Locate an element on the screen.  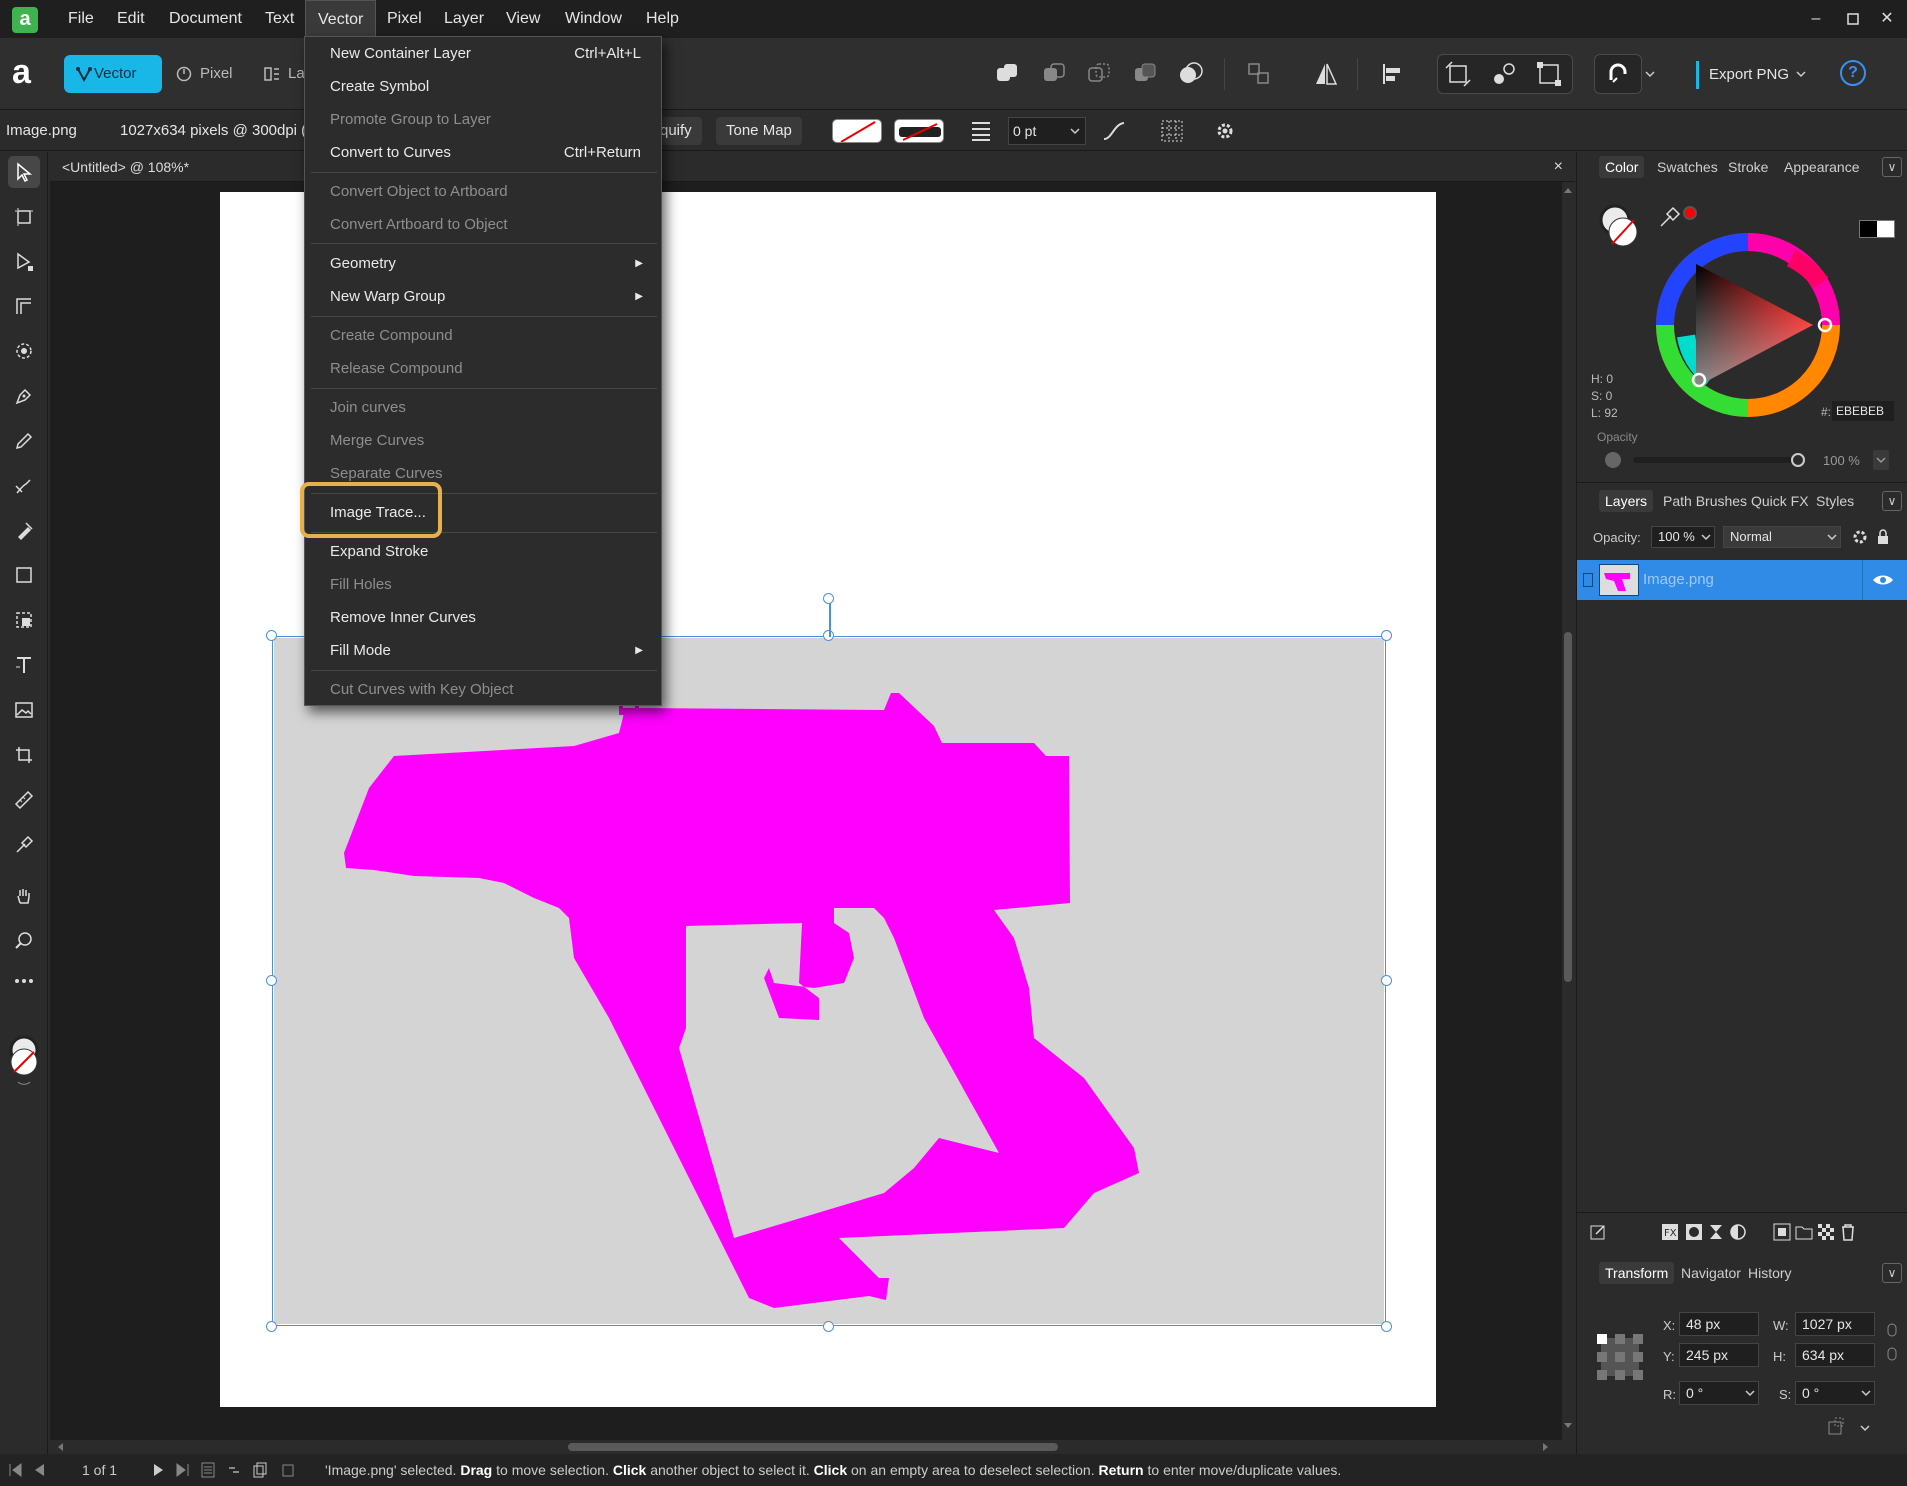
close-window-icon: ✕ is located at coordinates (1887, 19).